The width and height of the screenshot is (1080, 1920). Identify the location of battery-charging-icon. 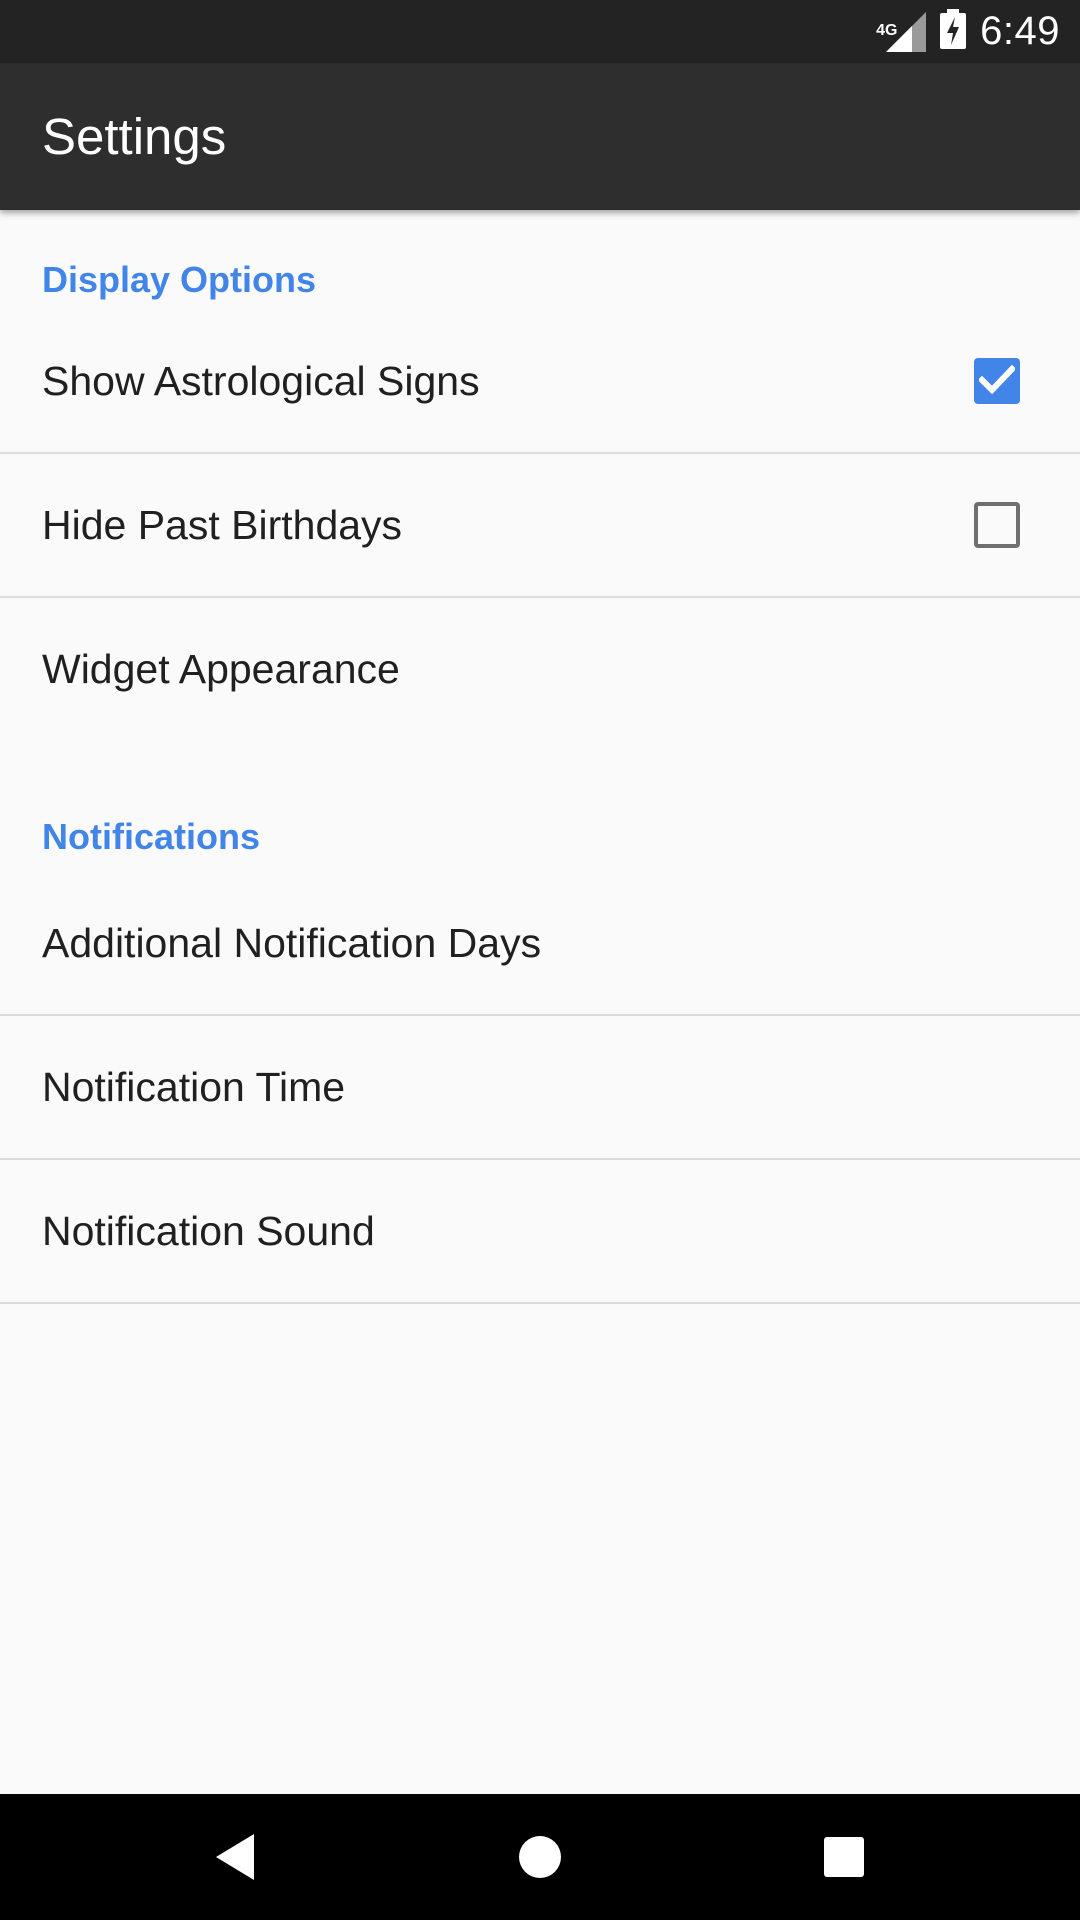
(953, 31).